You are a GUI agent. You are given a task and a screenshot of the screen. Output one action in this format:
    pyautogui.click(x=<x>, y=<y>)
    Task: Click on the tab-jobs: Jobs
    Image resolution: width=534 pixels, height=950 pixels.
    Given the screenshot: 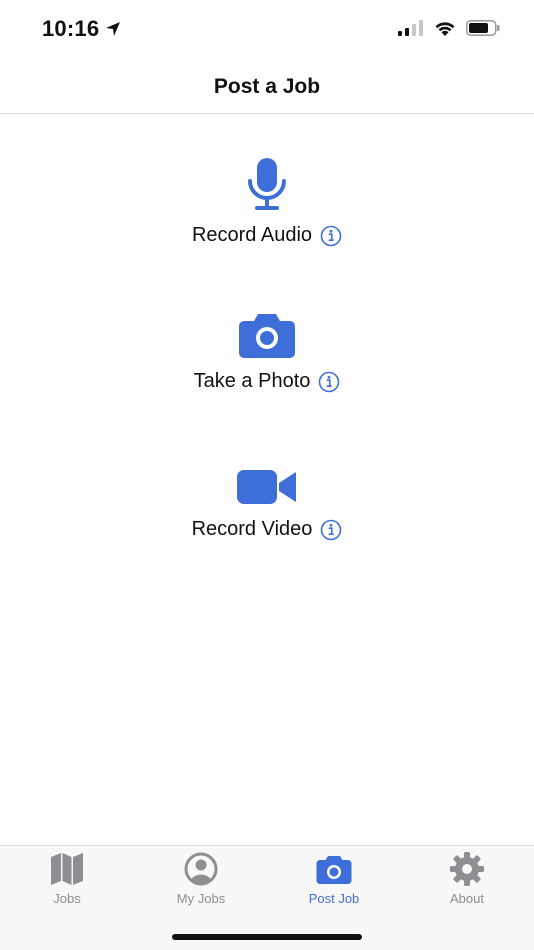 What is the action you would take?
    pyautogui.click(x=67, y=879)
    